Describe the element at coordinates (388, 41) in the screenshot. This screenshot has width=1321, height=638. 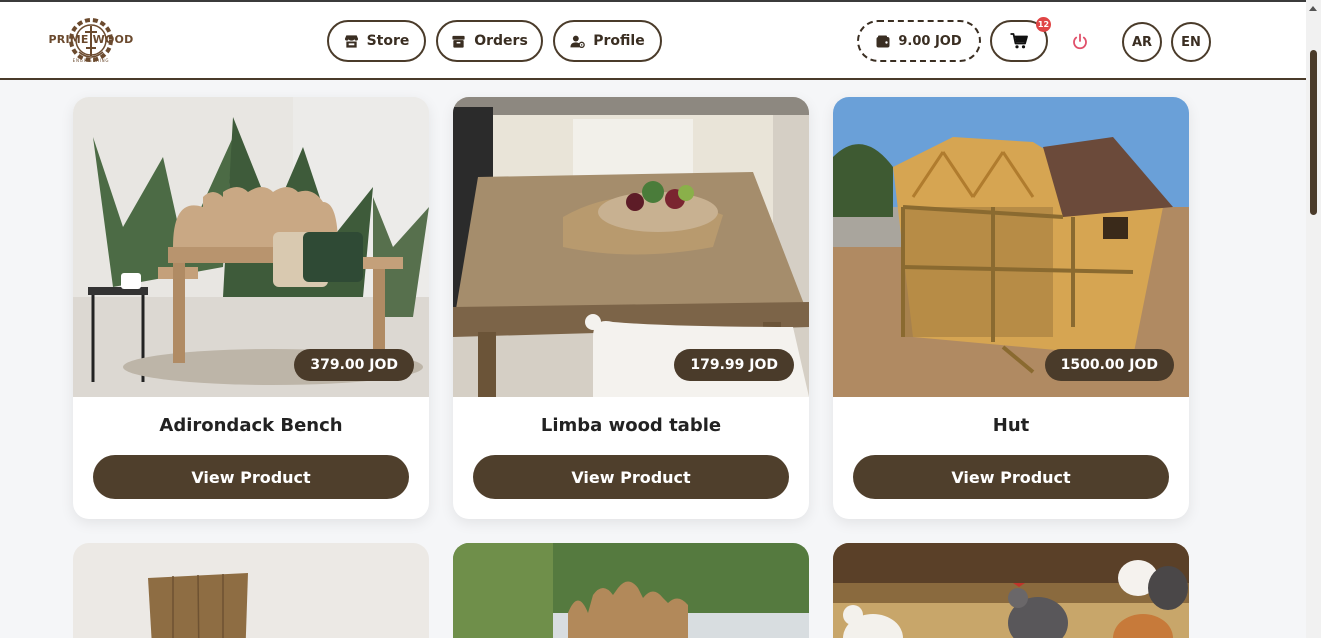
I see `store-label: Store` at that location.